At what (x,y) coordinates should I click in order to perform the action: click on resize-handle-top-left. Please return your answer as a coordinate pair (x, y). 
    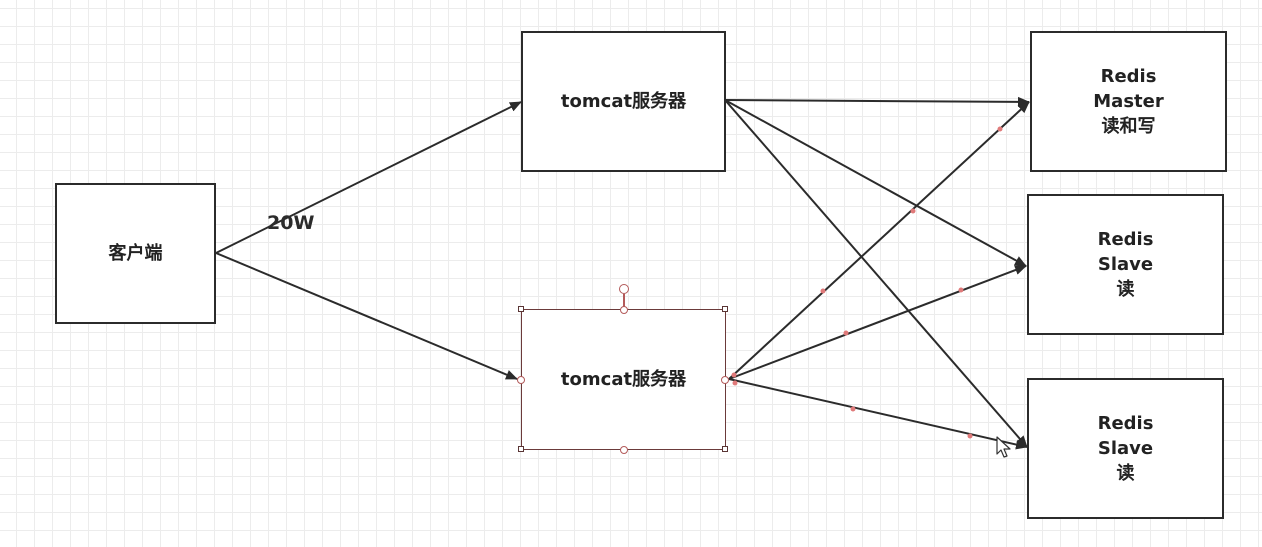
    Looking at the image, I should click on (521, 309).